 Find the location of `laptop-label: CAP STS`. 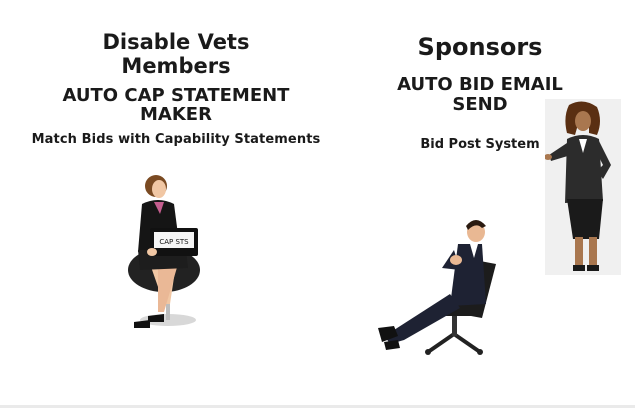

laptop-label: CAP STS is located at coordinates (174, 242).